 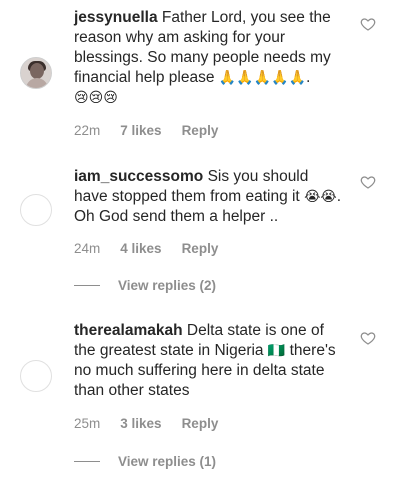 I want to click on comment-time: 24m, so click(x=87, y=248).